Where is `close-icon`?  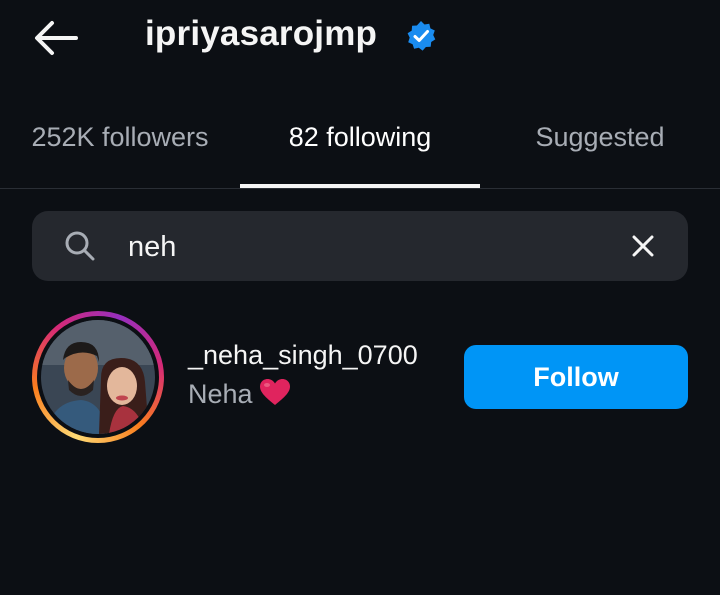 close-icon is located at coordinates (643, 246).